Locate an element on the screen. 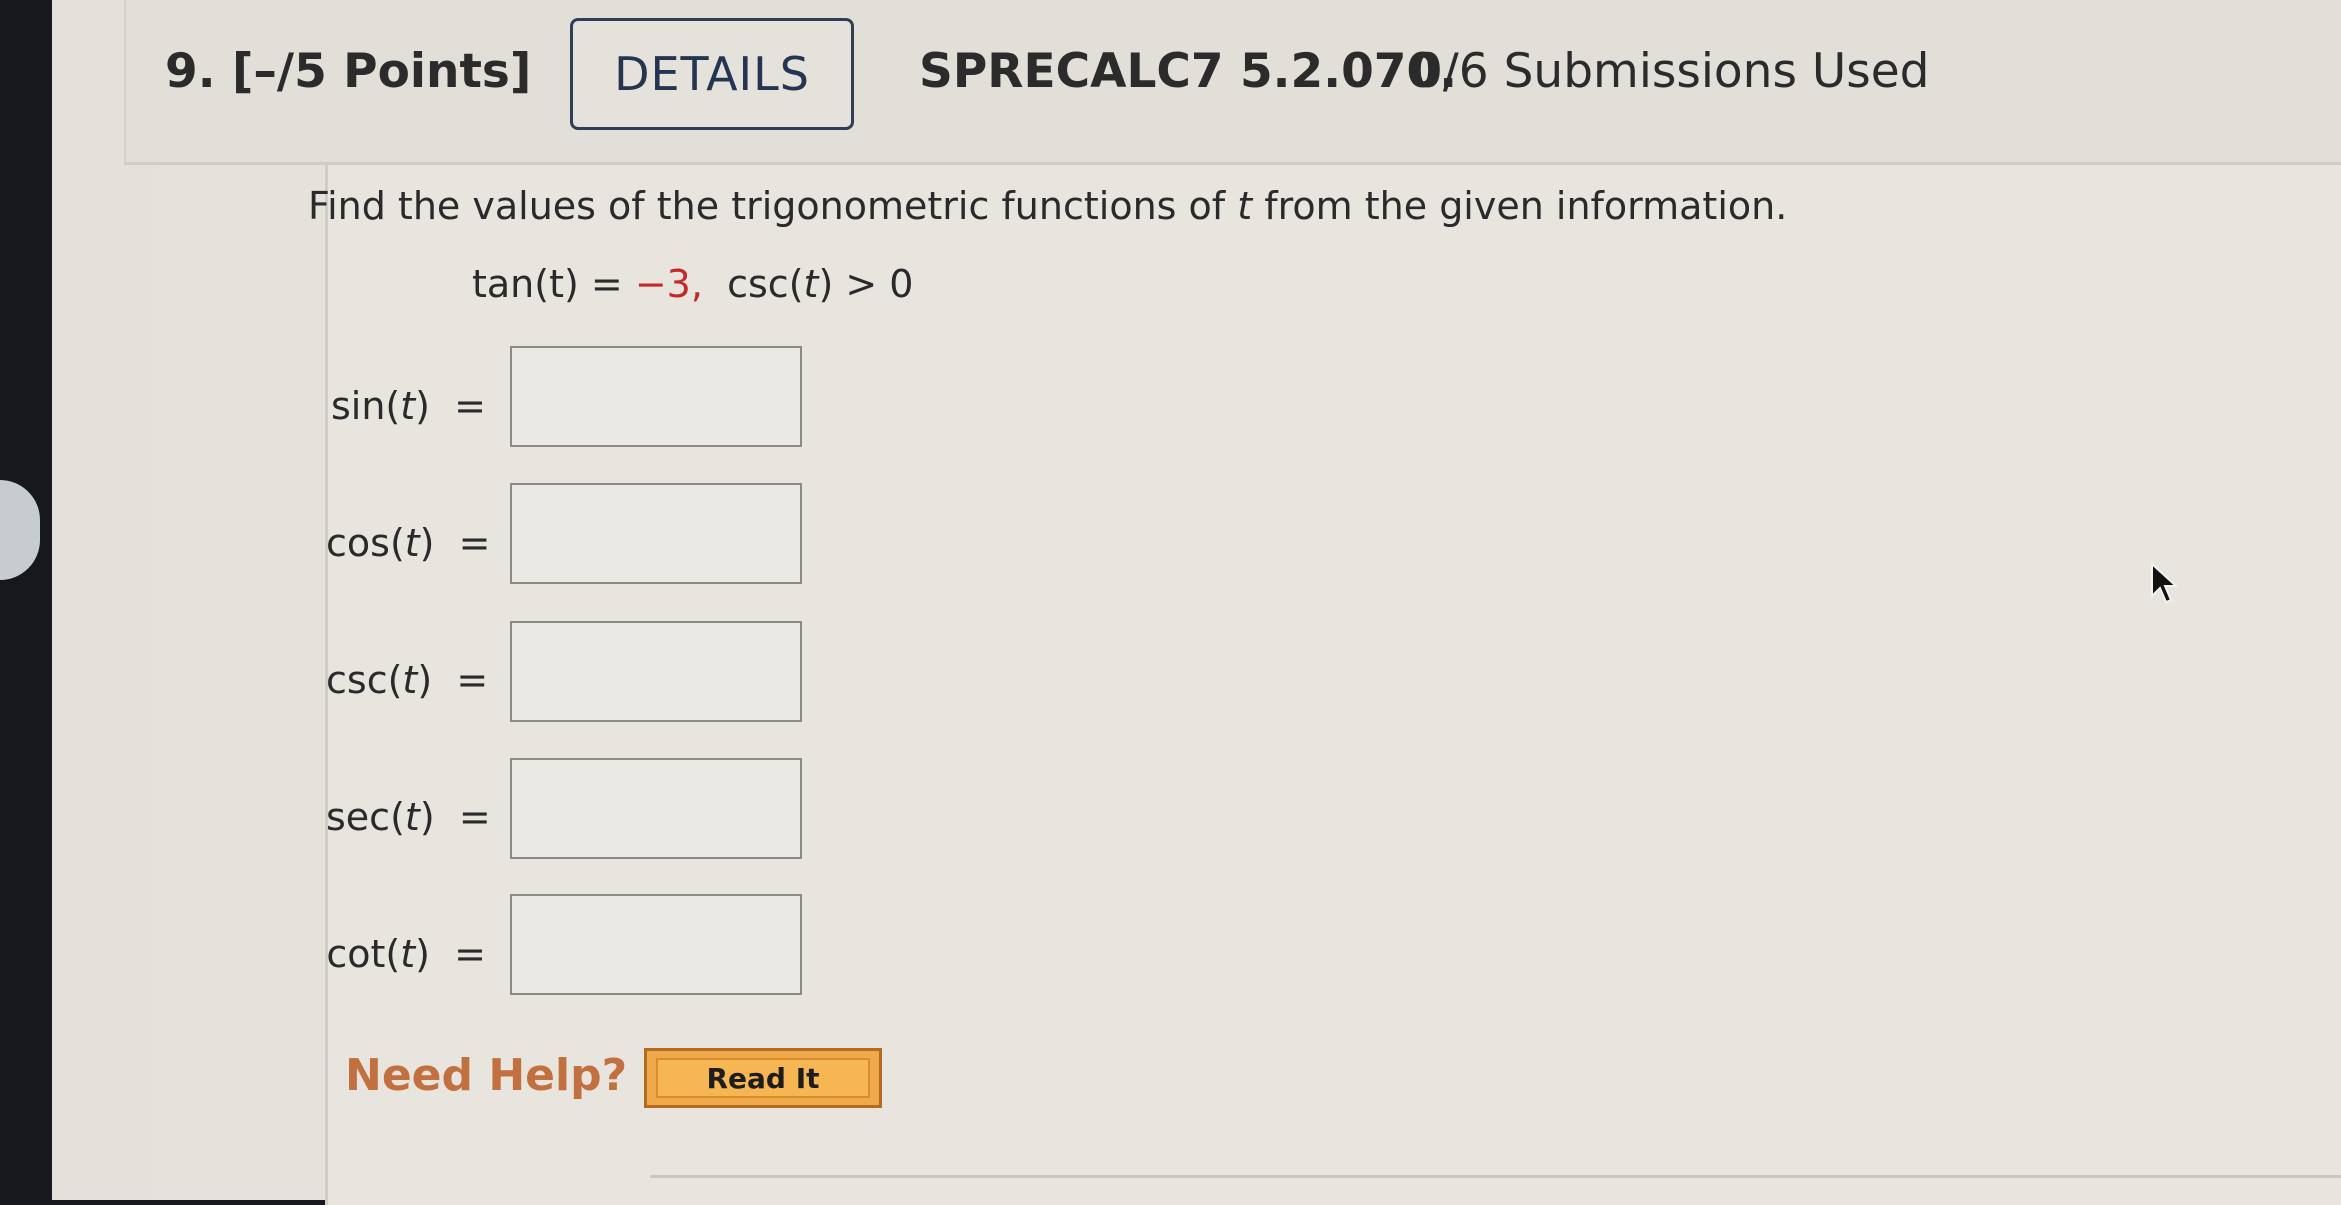 The height and width of the screenshot is (1205, 2341). cos-equals: = is located at coordinates (474, 543).